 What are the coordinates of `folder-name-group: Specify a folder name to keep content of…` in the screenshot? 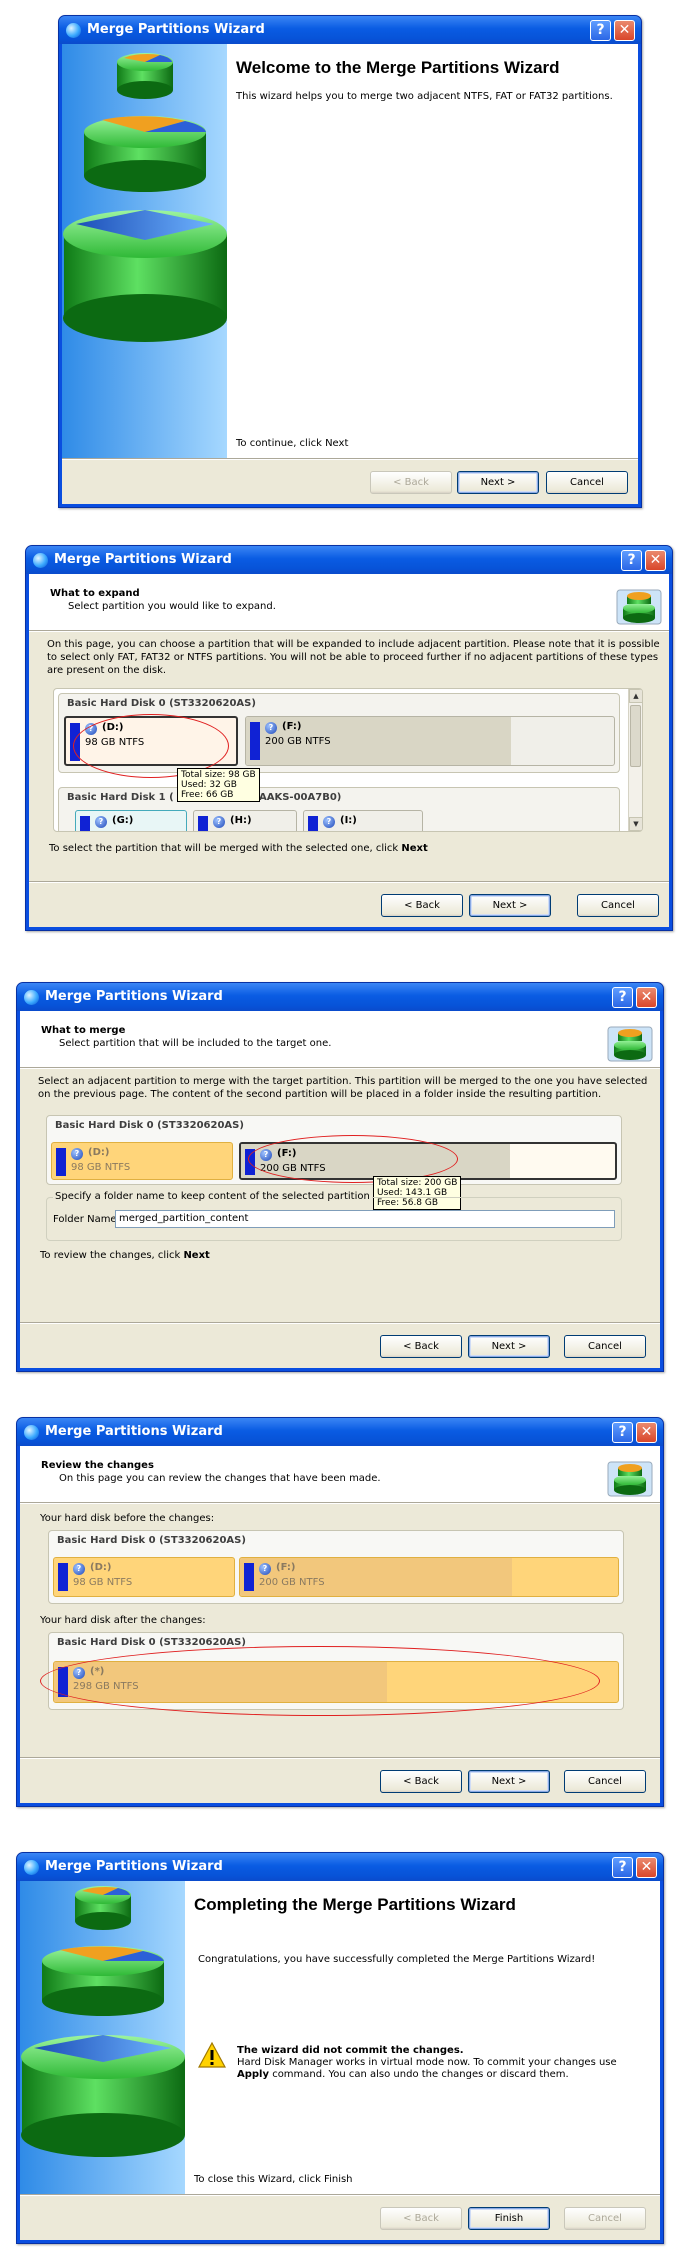 It's located at (334, 1216).